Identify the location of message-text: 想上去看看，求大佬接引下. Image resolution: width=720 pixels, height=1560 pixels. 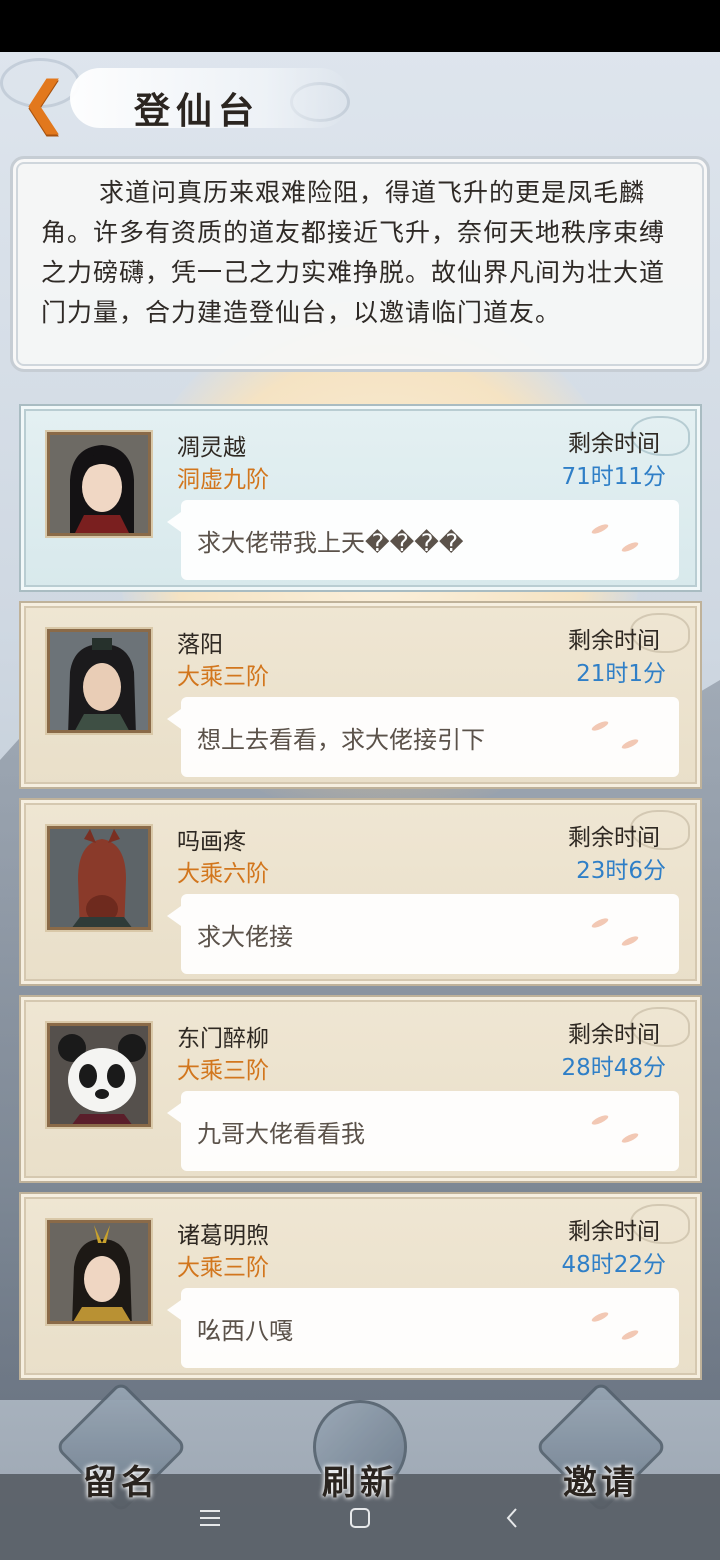
(341, 739).